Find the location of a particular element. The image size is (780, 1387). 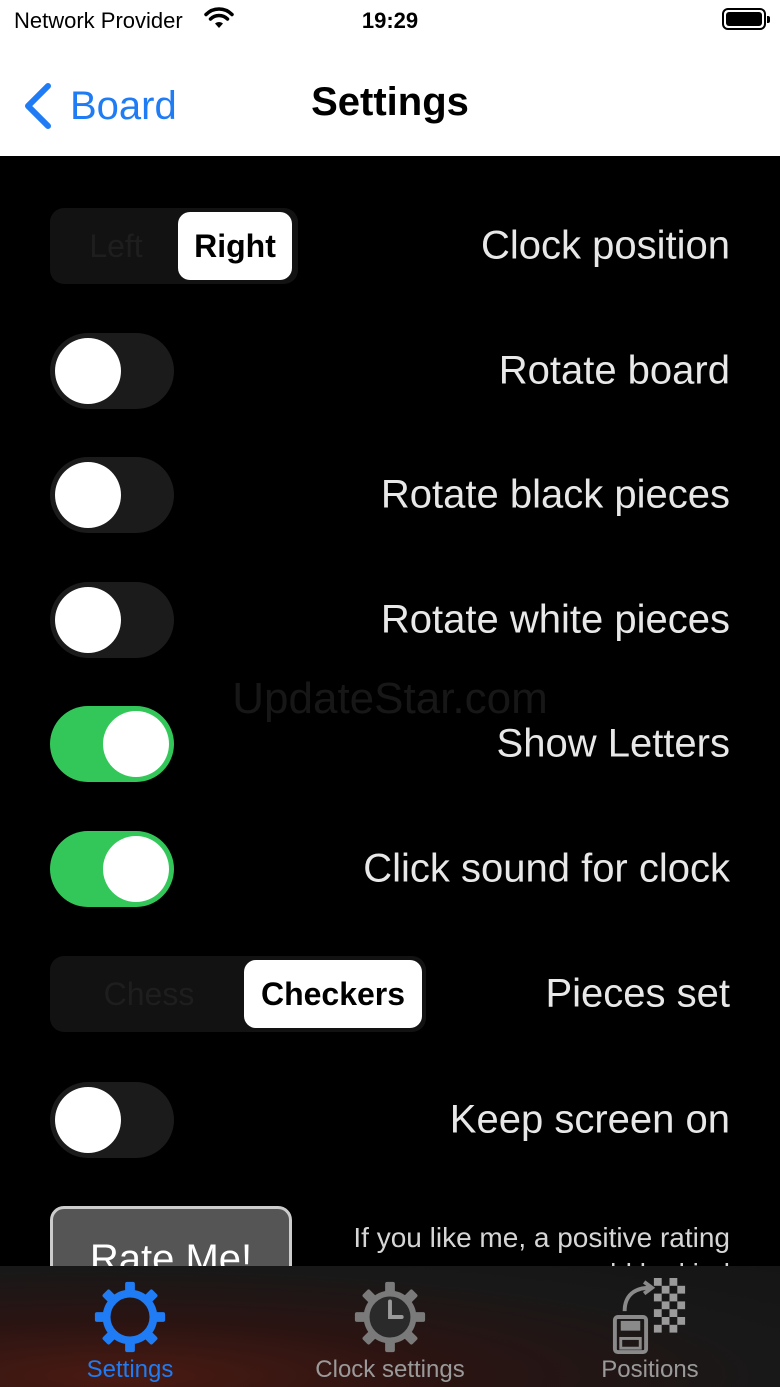

pieces-set-segmented-control: Chess Checkers is located at coordinates (238, 994).